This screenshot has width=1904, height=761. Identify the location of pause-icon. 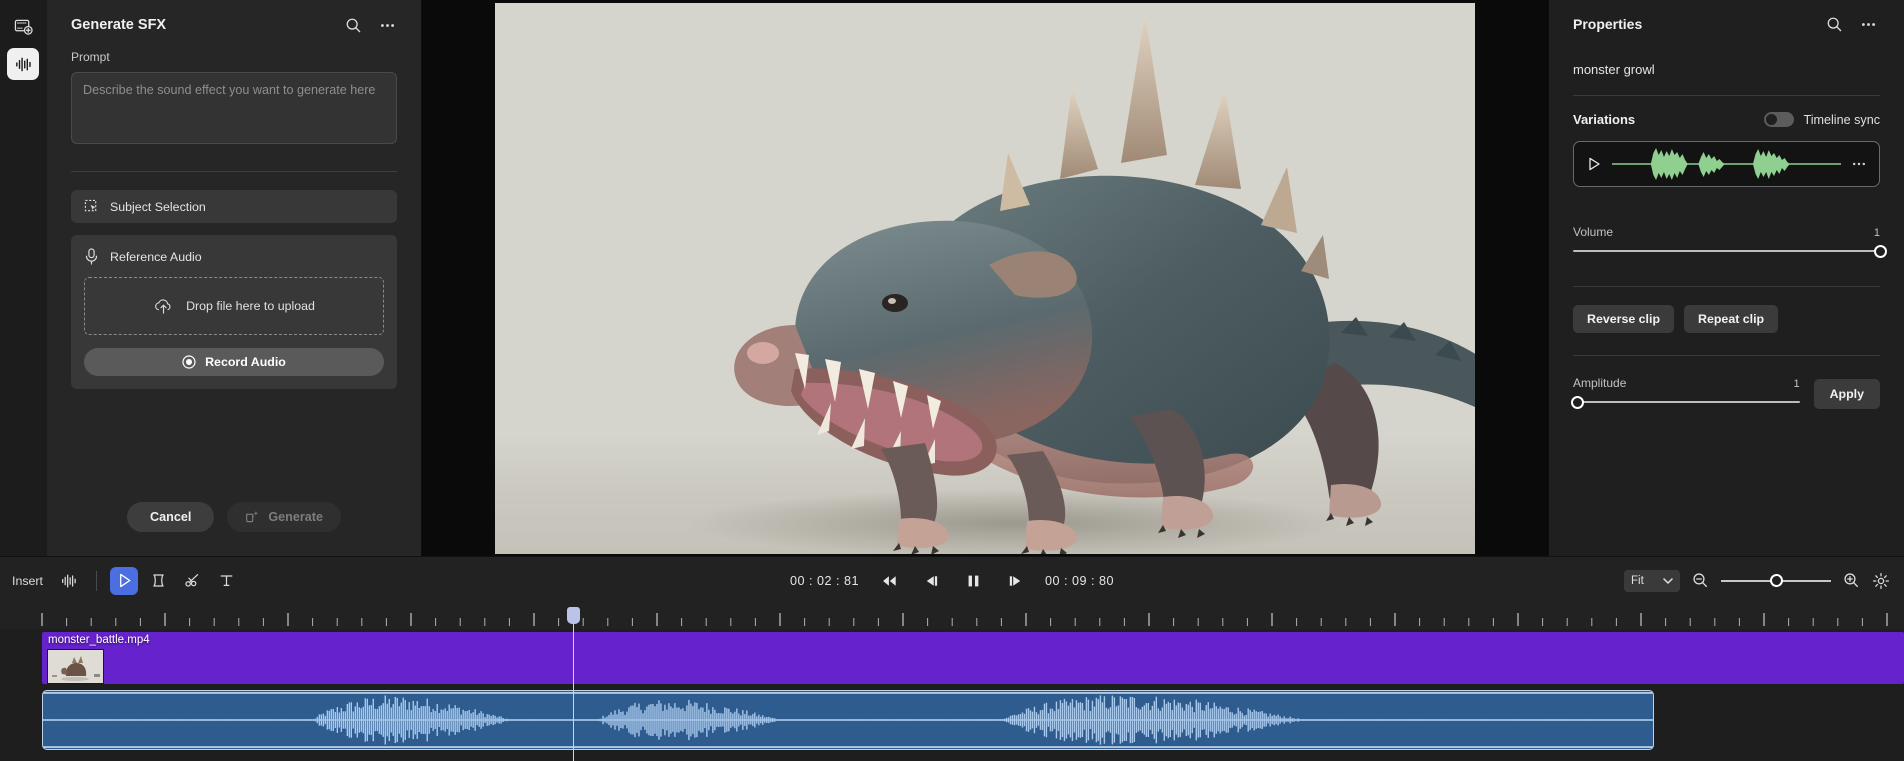
(973, 580).